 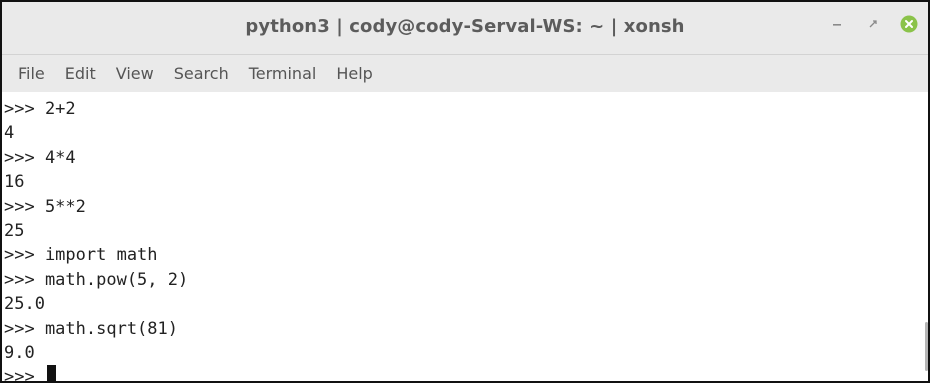 I want to click on terminal-line: 4, so click(x=9, y=133).